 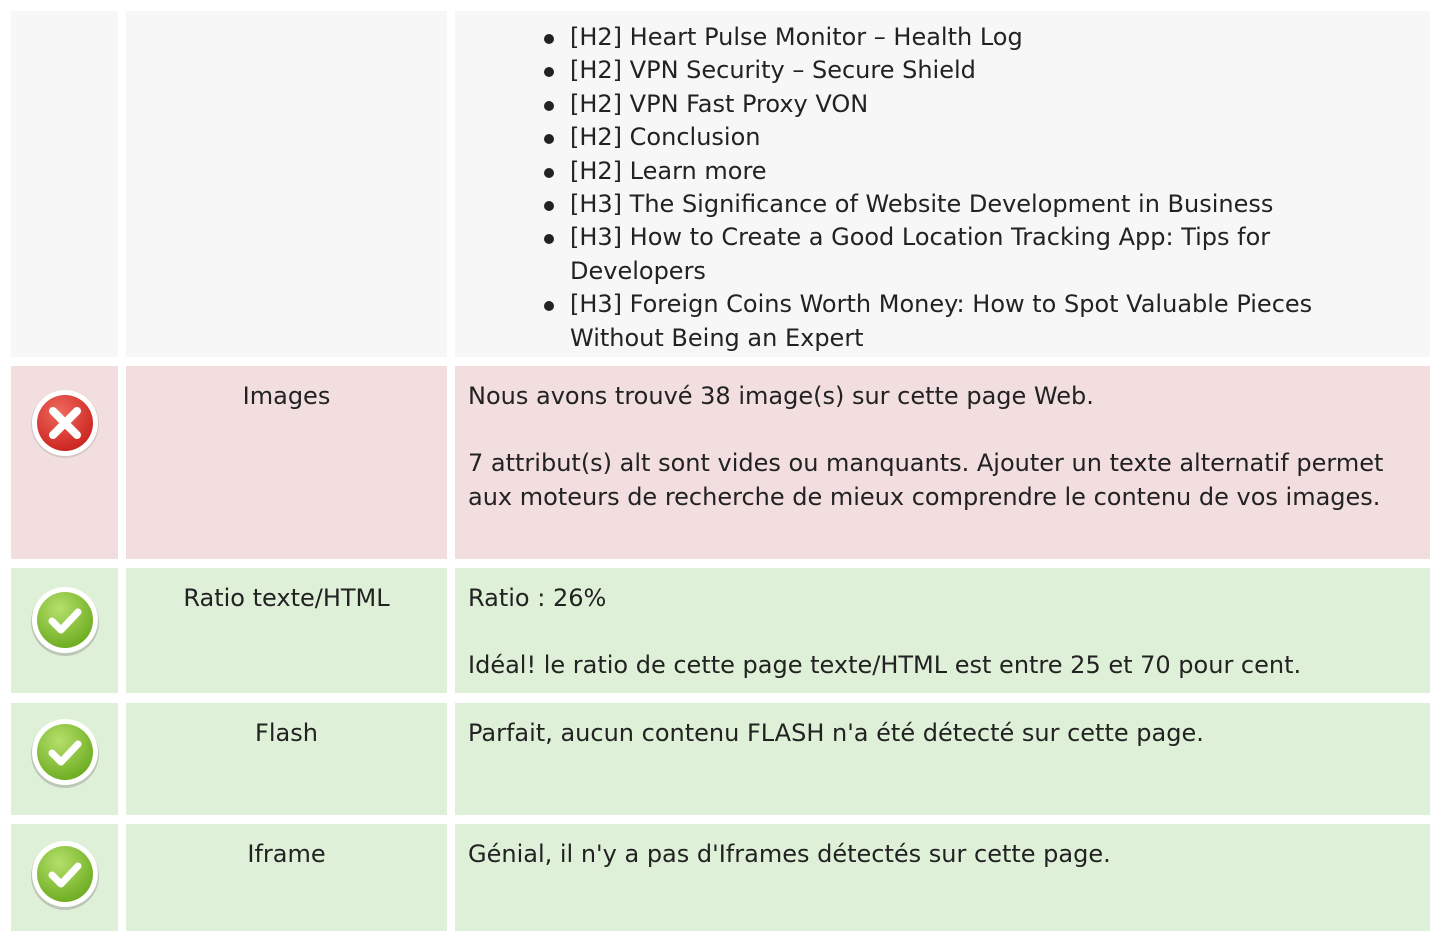 What do you see at coordinates (537, 598) in the screenshot?
I see `result-text: Ratio : 26%` at bounding box center [537, 598].